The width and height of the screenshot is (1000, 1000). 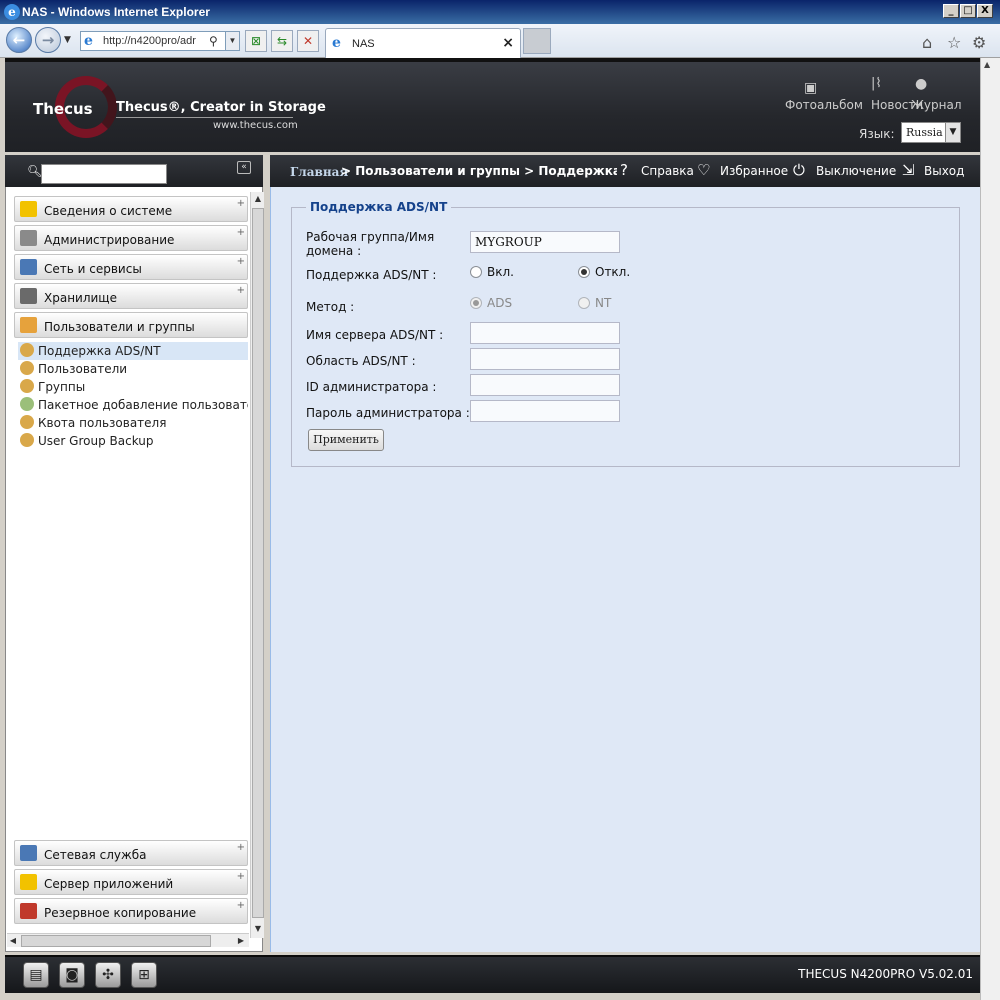 What do you see at coordinates (131, 238) in the screenshot?
I see `sidebar-category-administration: Администрирование +` at bounding box center [131, 238].